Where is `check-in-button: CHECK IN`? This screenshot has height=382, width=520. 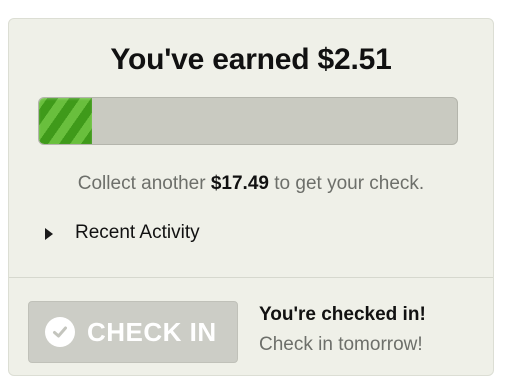 check-in-button: CHECK IN is located at coordinates (133, 332).